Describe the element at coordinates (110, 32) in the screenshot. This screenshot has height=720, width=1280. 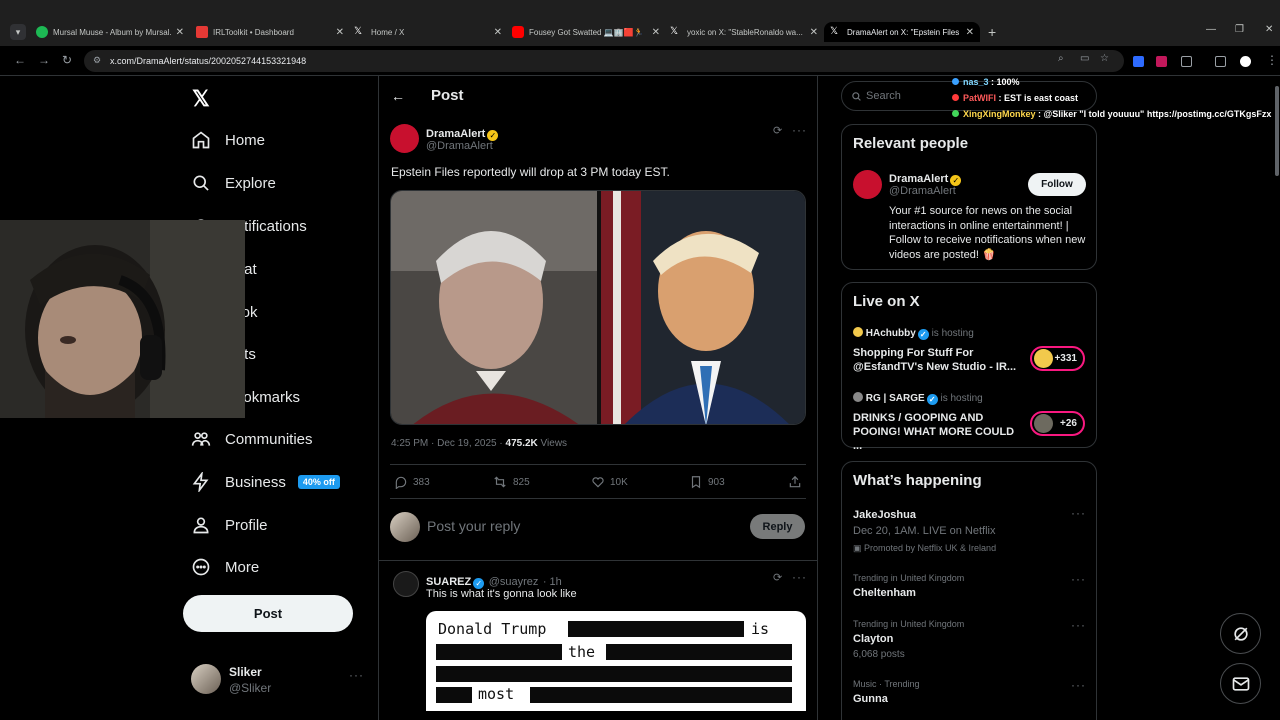
I see `browser-tab: Mursal Muuse - Album by Mursal... ✕` at that location.